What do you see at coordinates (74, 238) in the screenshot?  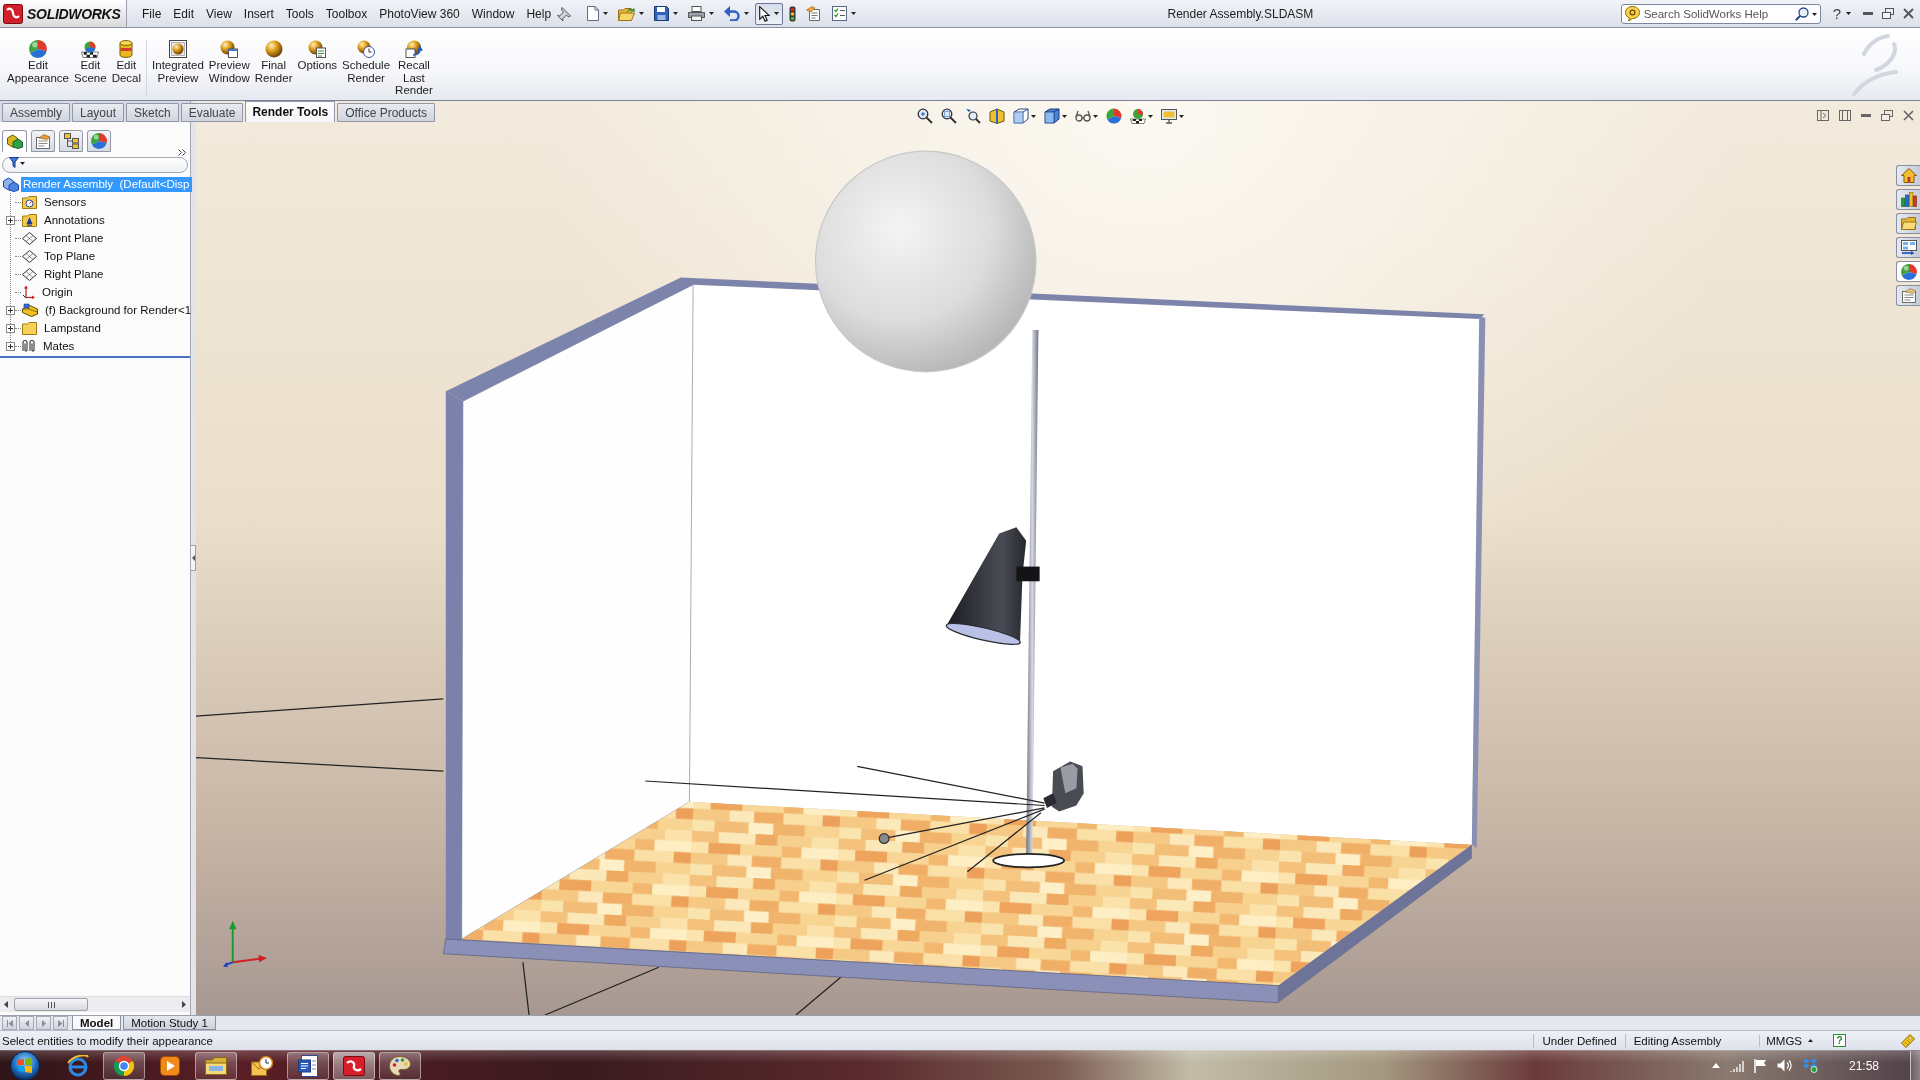 I see `tree-item: Front Plane` at bounding box center [74, 238].